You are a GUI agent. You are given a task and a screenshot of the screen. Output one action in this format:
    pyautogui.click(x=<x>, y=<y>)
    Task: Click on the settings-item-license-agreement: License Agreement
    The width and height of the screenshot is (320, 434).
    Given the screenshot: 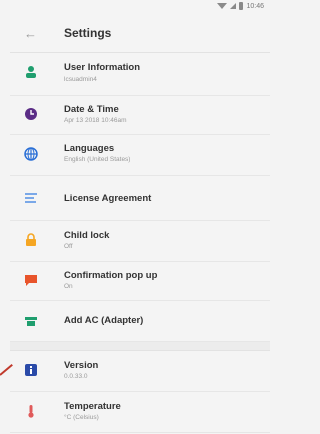 What is the action you would take?
    pyautogui.click(x=140, y=198)
    